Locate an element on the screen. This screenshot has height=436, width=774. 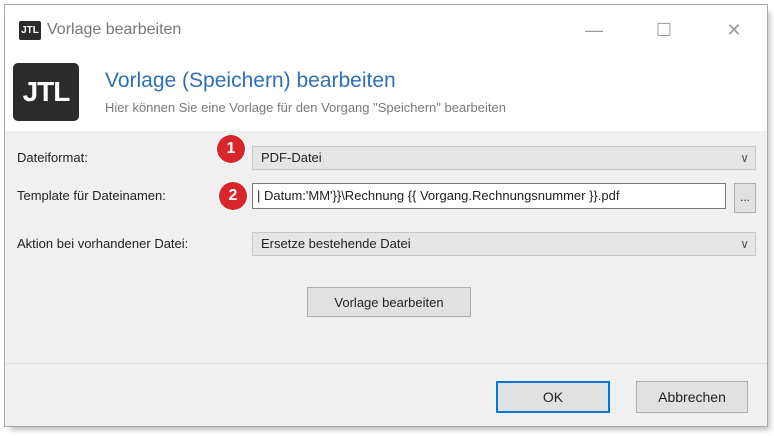
minimize-icon: — is located at coordinates (594, 29).